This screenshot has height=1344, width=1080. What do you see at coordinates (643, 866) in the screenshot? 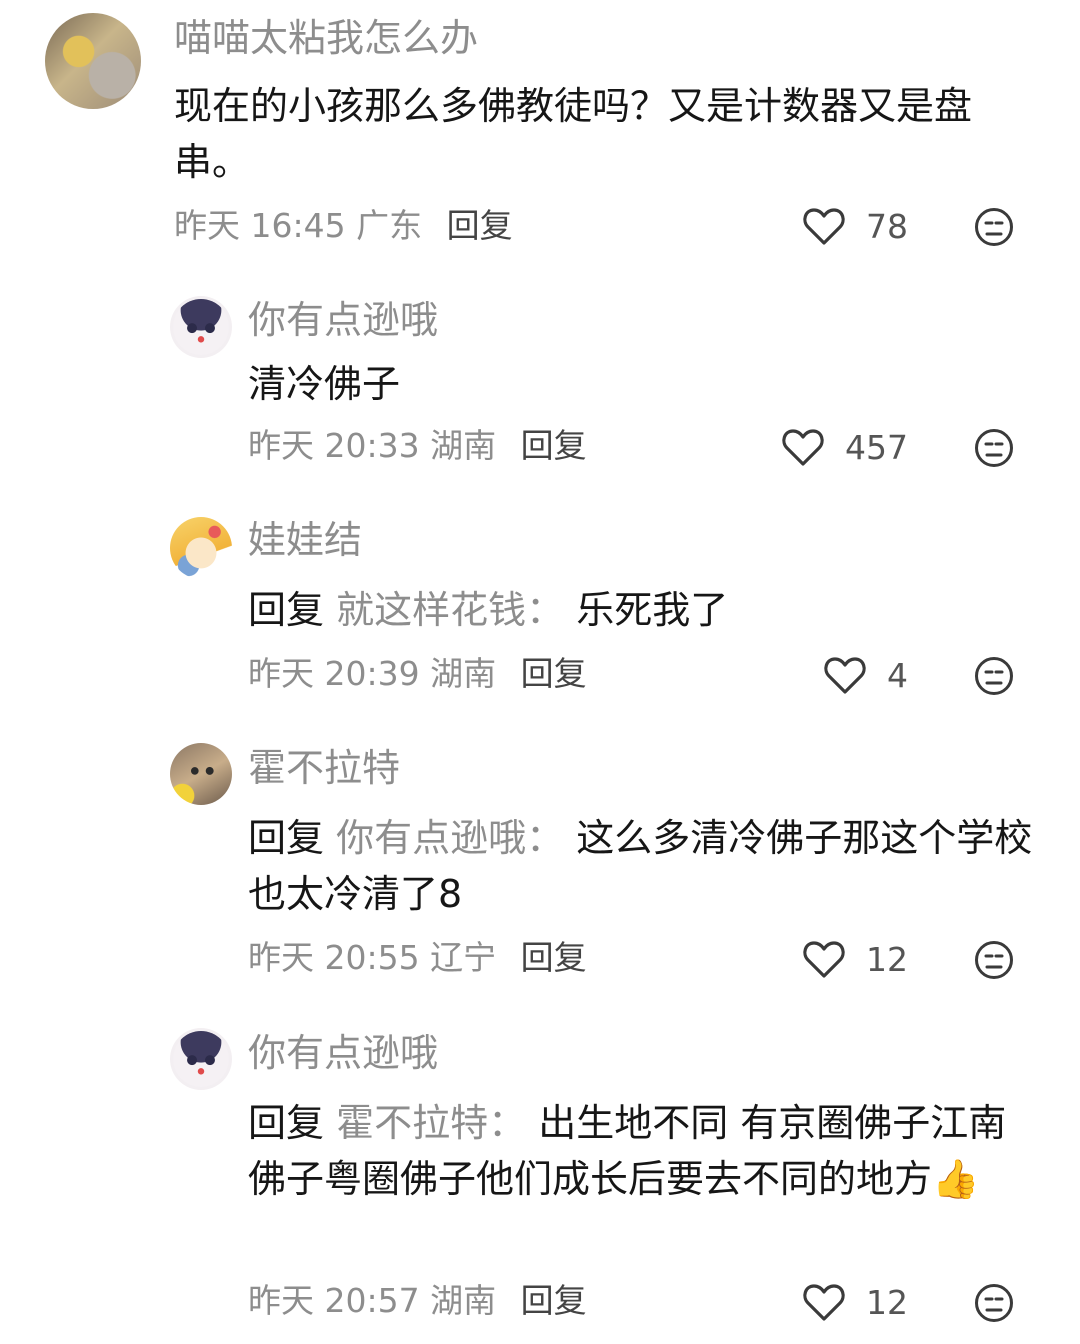
I see `comment-text: 回复 你有点逊哦： 这么多清冷佛子那这个学校也太冷清了8` at bounding box center [643, 866].